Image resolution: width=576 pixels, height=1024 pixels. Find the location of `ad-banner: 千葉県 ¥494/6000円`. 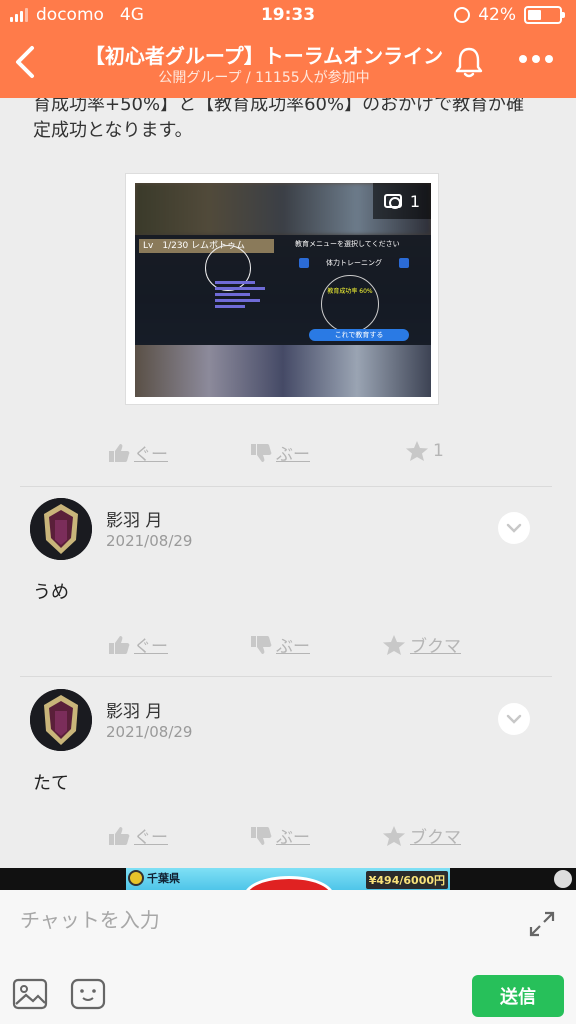

ad-banner: 千葉県 ¥494/6000円 is located at coordinates (288, 879).